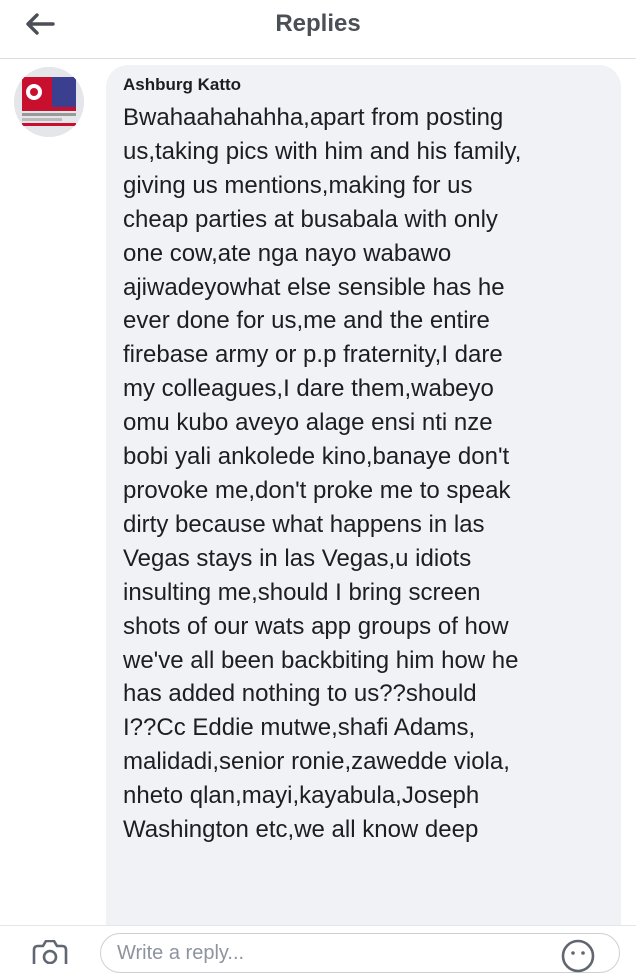 The height and width of the screenshot is (974, 636). Describe the element at coordinates (360, 953) in the screenshot. I see `reply-input` at that location.